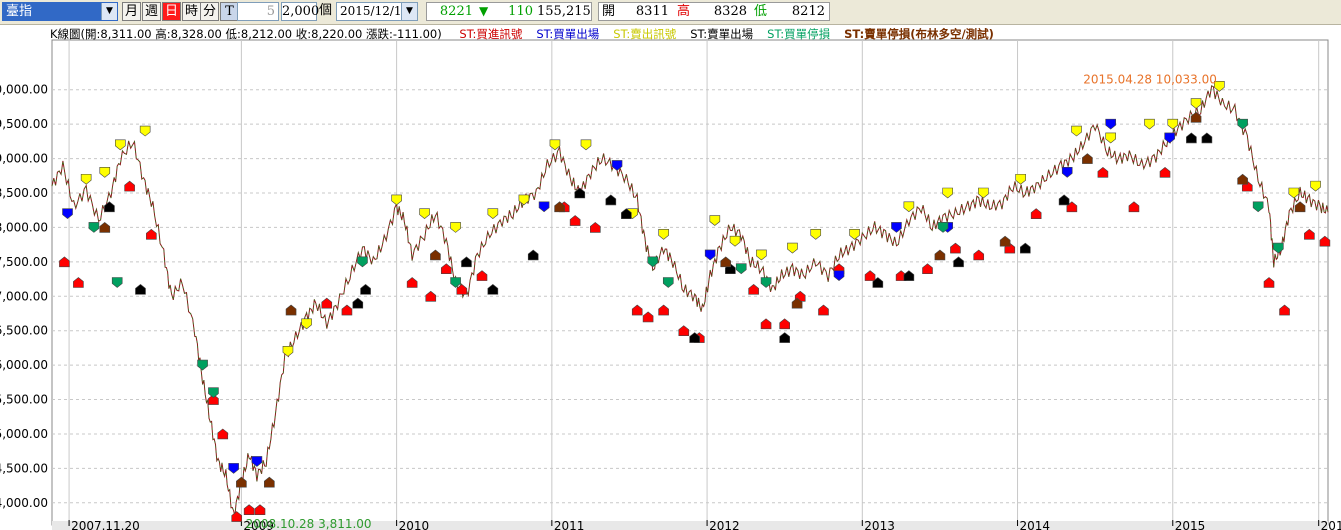 This screenshot has width=1341, height=530. Describe the element at coordinates (19, 11) in the screenshot. I see `symbol-value: 臺指` at that location.